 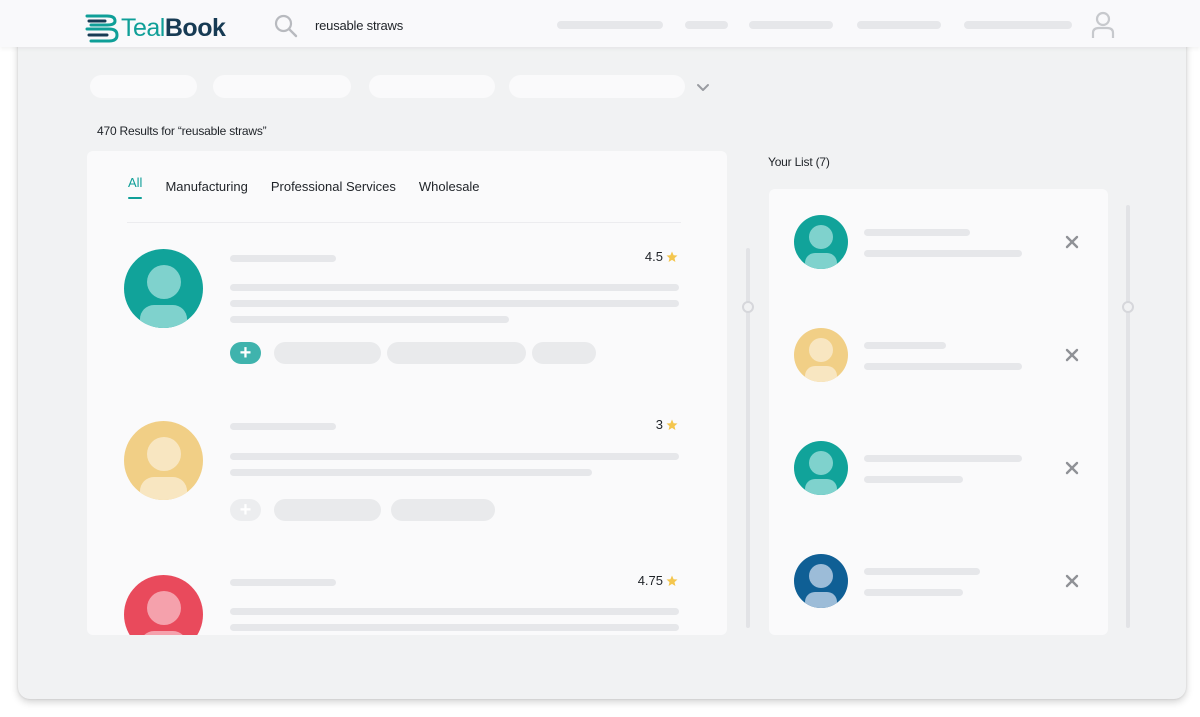 I want to click on supplier-rating: 4.75, so click(x=658, y=580).